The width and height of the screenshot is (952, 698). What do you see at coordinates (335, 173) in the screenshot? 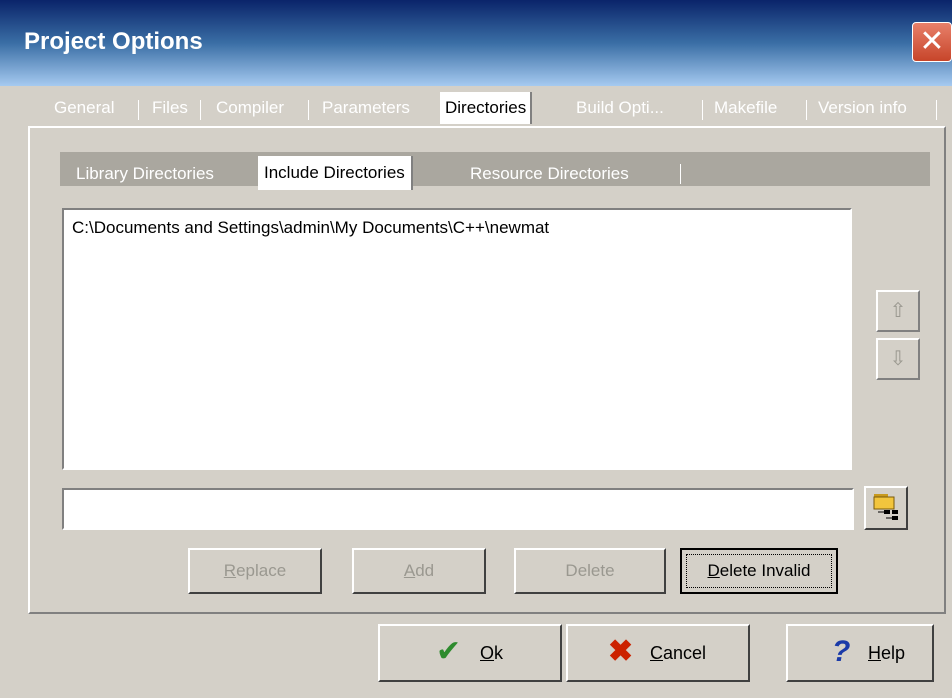
I see `tab-include-directories: Include Directories` at bounding box center [335, 173].